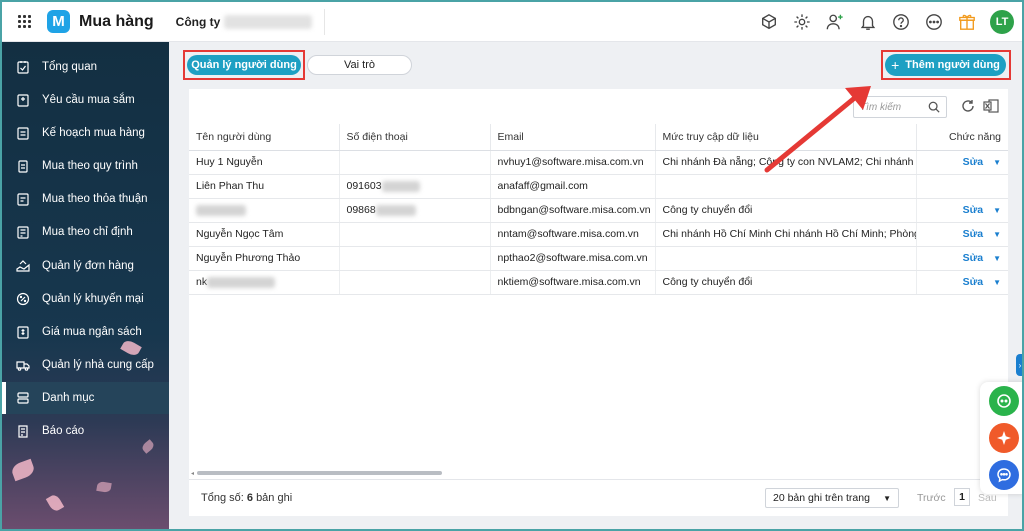 Image resolution: width=1024 pixels, height=531 pixels. What do you see at coordinates (895, 65) in the screenshot?
I see `plus-icon: +` at bounding box center [895, 65].